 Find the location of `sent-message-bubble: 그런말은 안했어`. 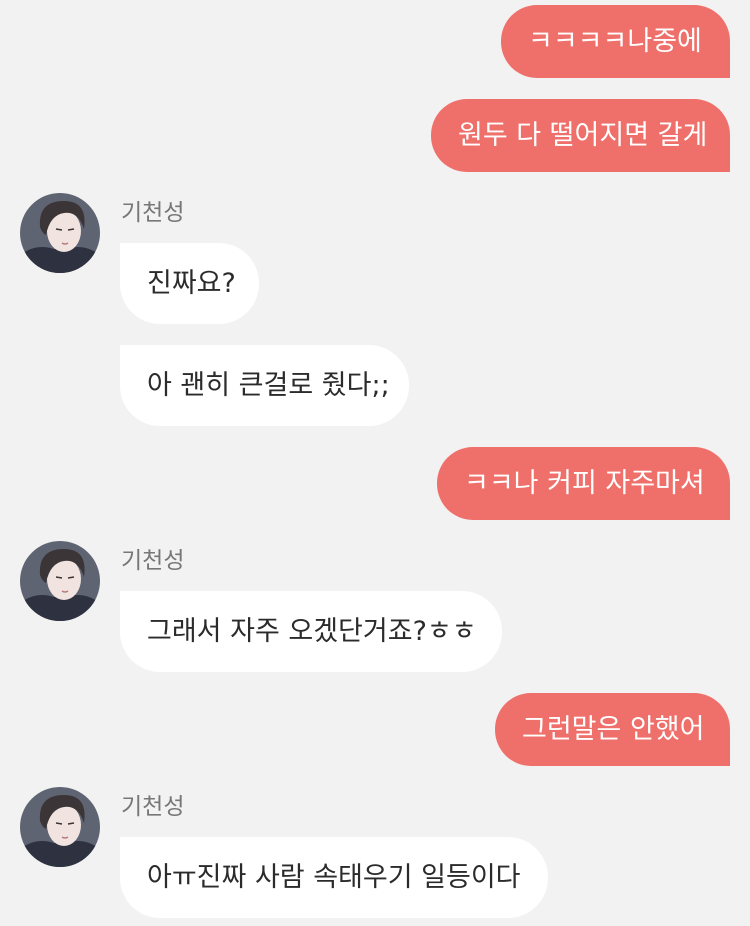

sent-message-bubble: 그런말은 안했어 is located at coordinates (612, 729).